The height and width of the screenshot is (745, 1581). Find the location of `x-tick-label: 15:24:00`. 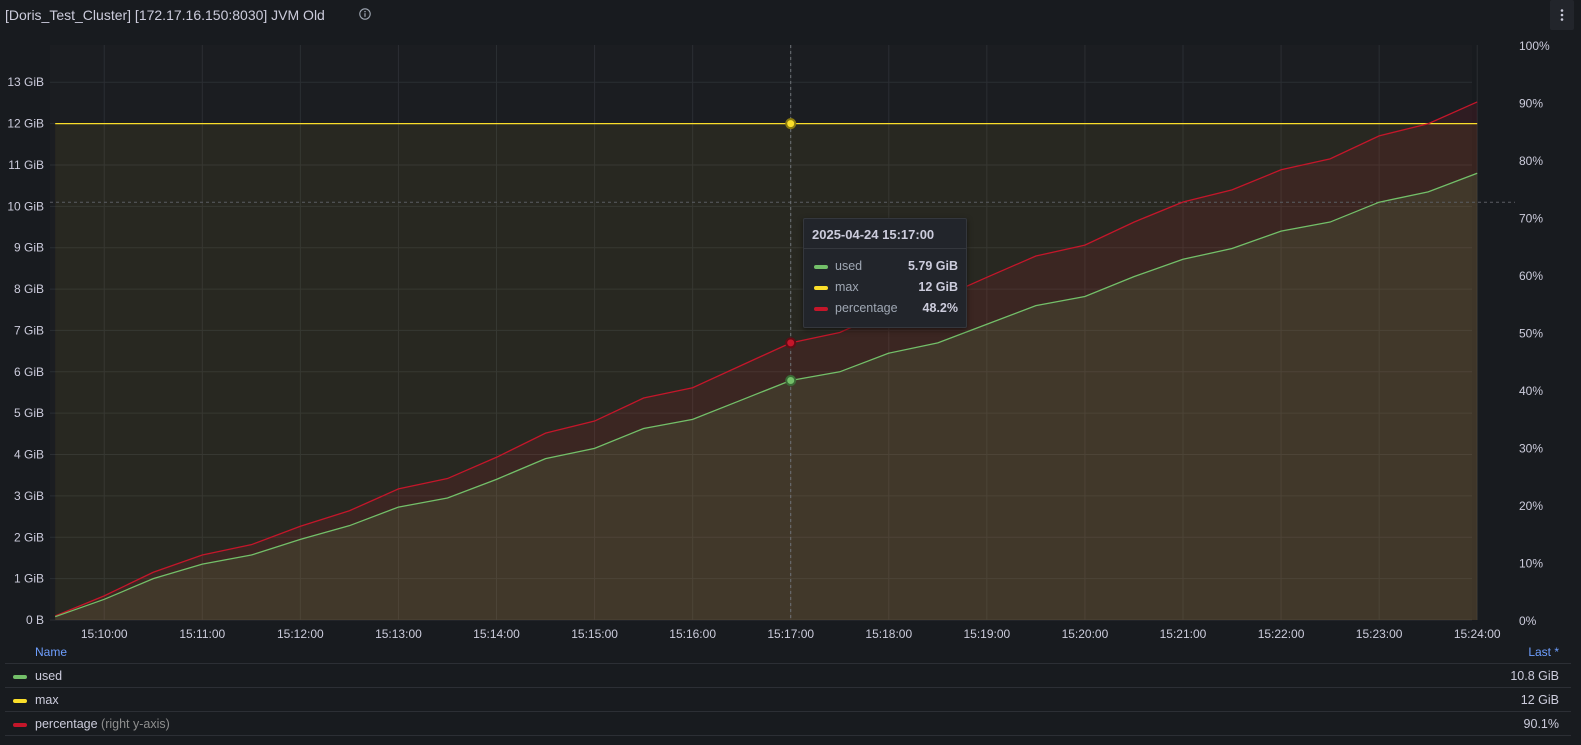

x-tick-label: 15:24:00 is located at coordinates (1477, 634).